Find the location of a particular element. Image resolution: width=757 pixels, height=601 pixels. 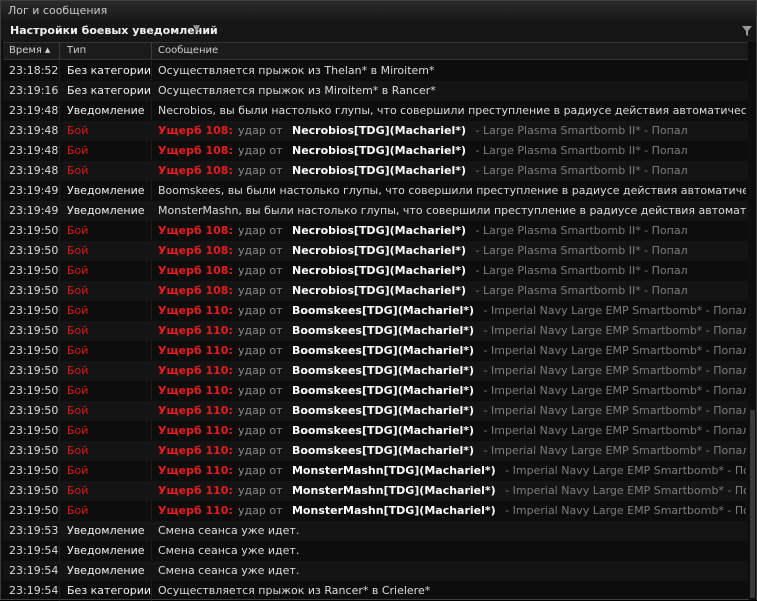

column-header: Время ▲ Тип Сообщение is located at coordinates (375, 51).